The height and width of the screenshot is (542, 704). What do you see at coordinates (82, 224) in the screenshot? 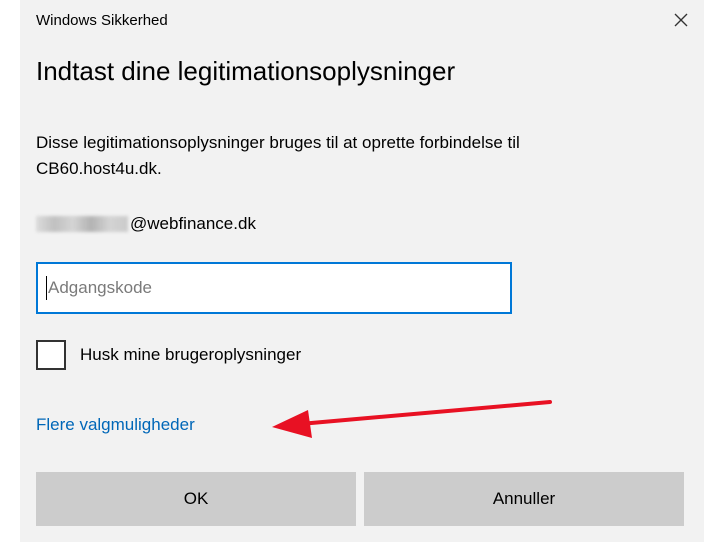
I see `redacted-username` at bounding box center [82, 224].